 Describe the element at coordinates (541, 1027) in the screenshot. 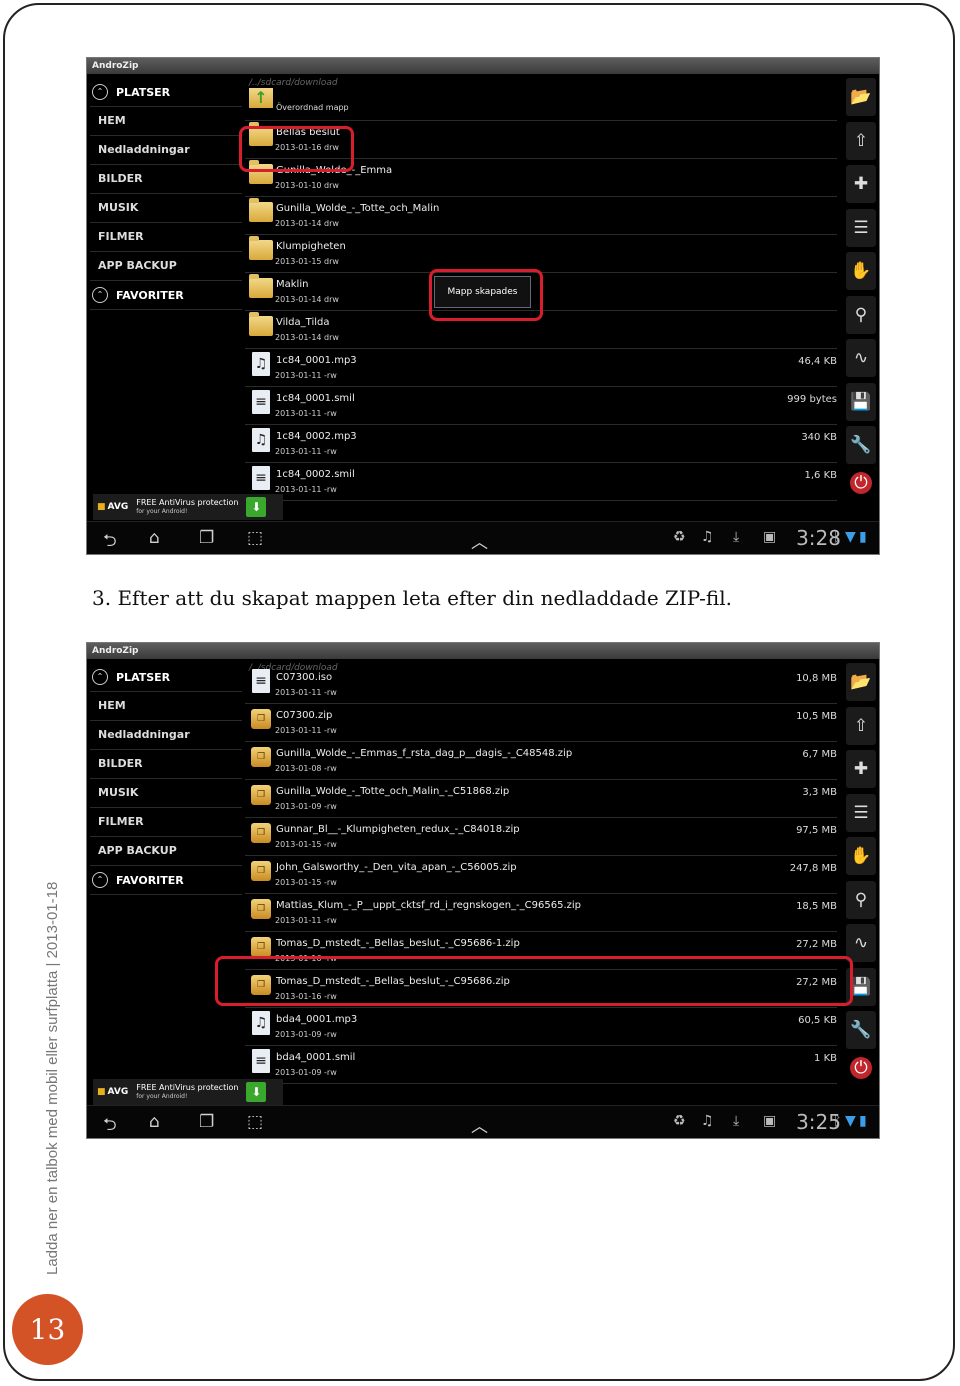

I see `file-row: ♫ bda4_0001.mp3 2013-01-09 -rw 60,5 KB` at that location.